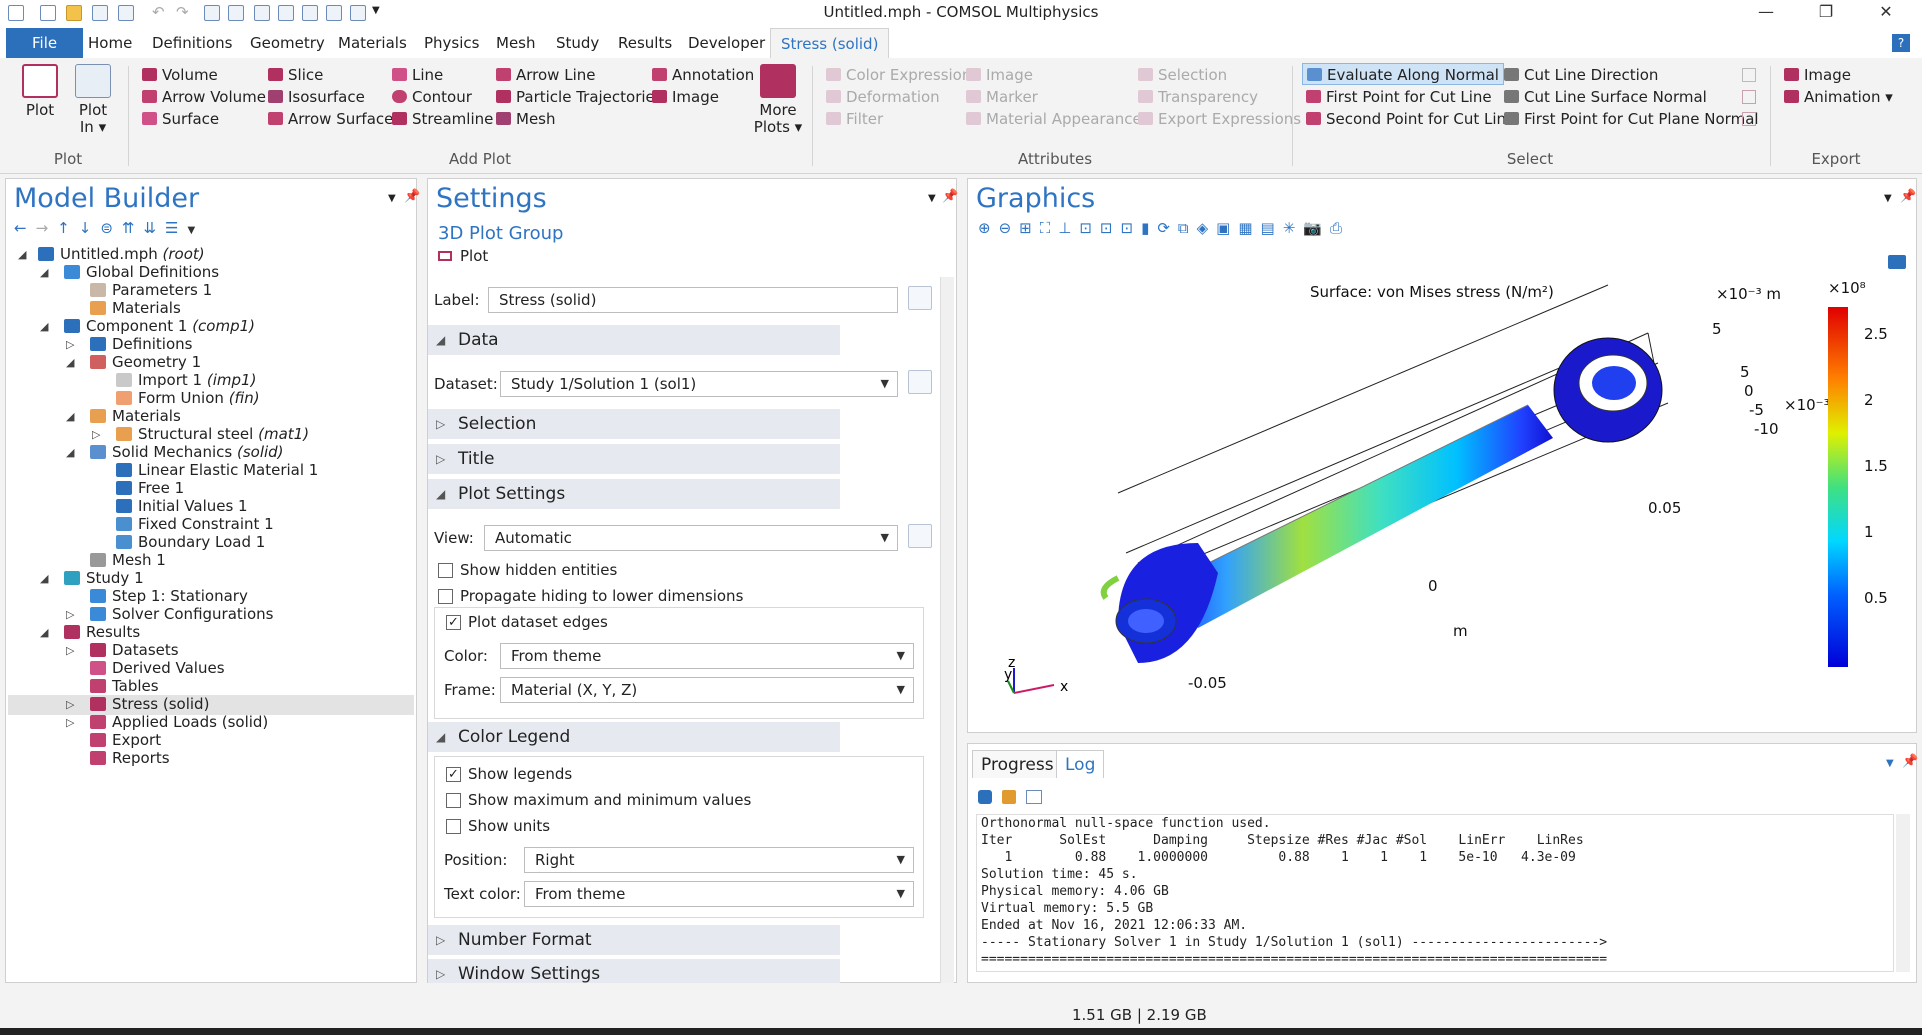 This screenshot has height=1035, width=1922. What do you see at coordinates (1403, 74) in the screenshot?
I see `evaluate-along-normal-button: Evaluate Along Normal` at bounding box center [1403, 74].